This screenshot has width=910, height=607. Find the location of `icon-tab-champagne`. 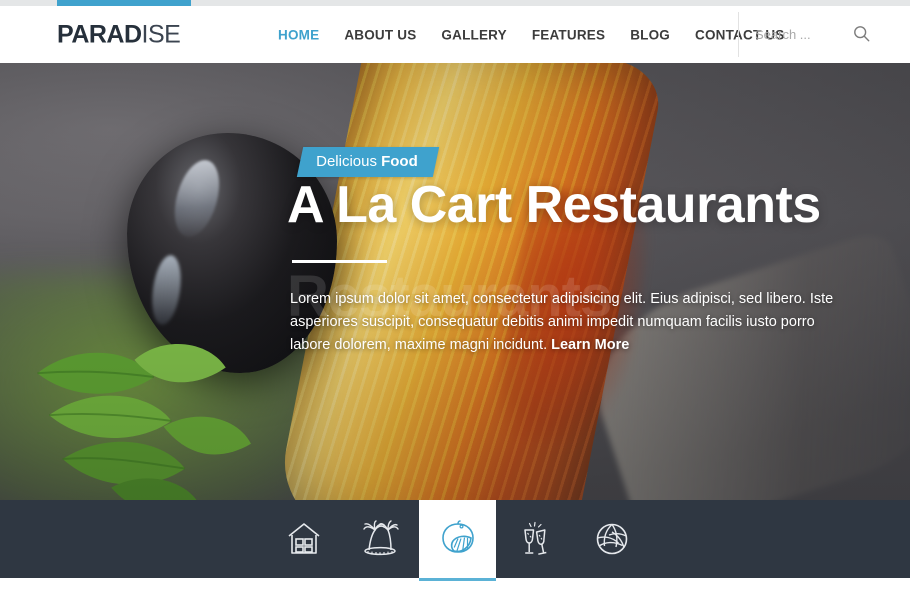

icon-tab-champagne is located at coordinates (534, 539).